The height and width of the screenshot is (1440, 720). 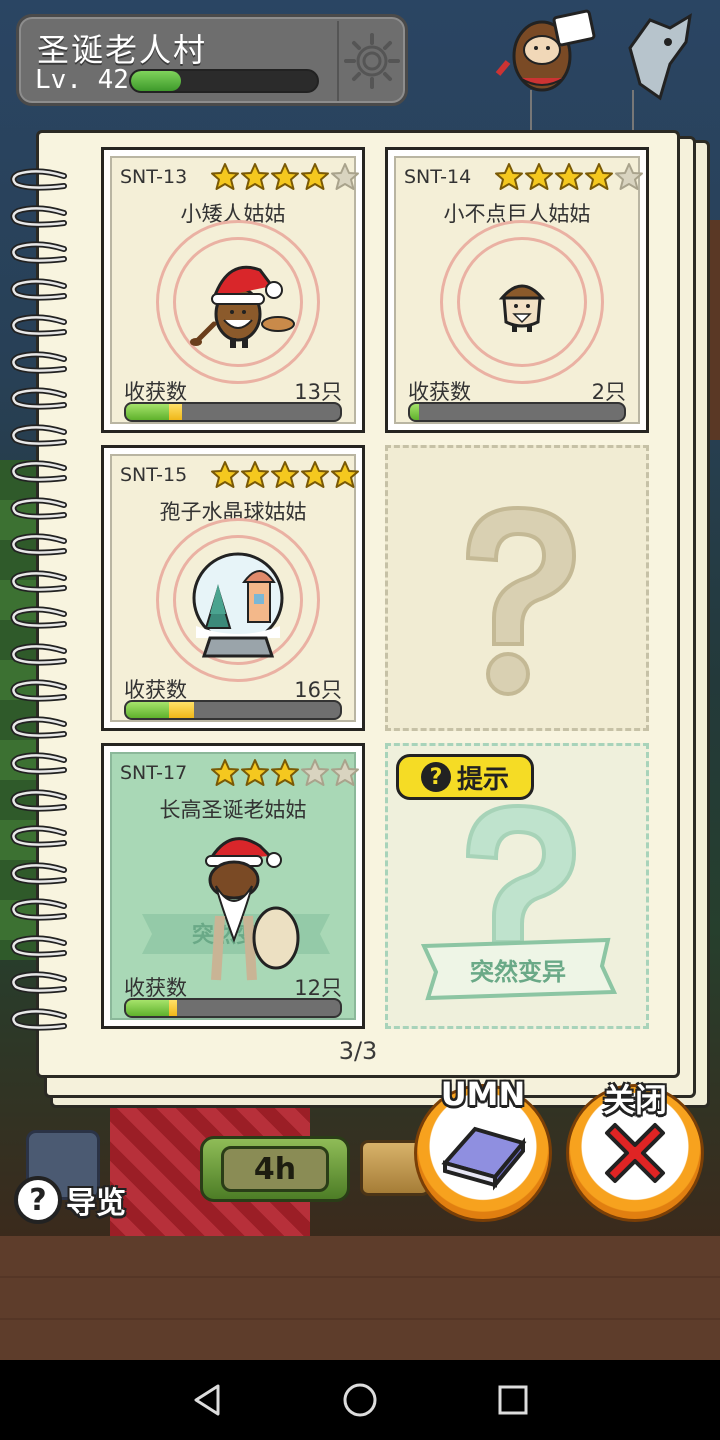 I want to click on xp-bar, so click(x=224, y=81).